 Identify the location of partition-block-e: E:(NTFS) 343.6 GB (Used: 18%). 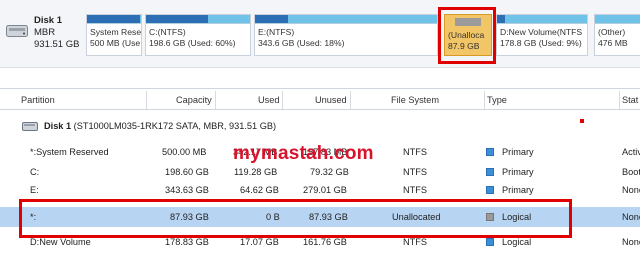
(346, 35).